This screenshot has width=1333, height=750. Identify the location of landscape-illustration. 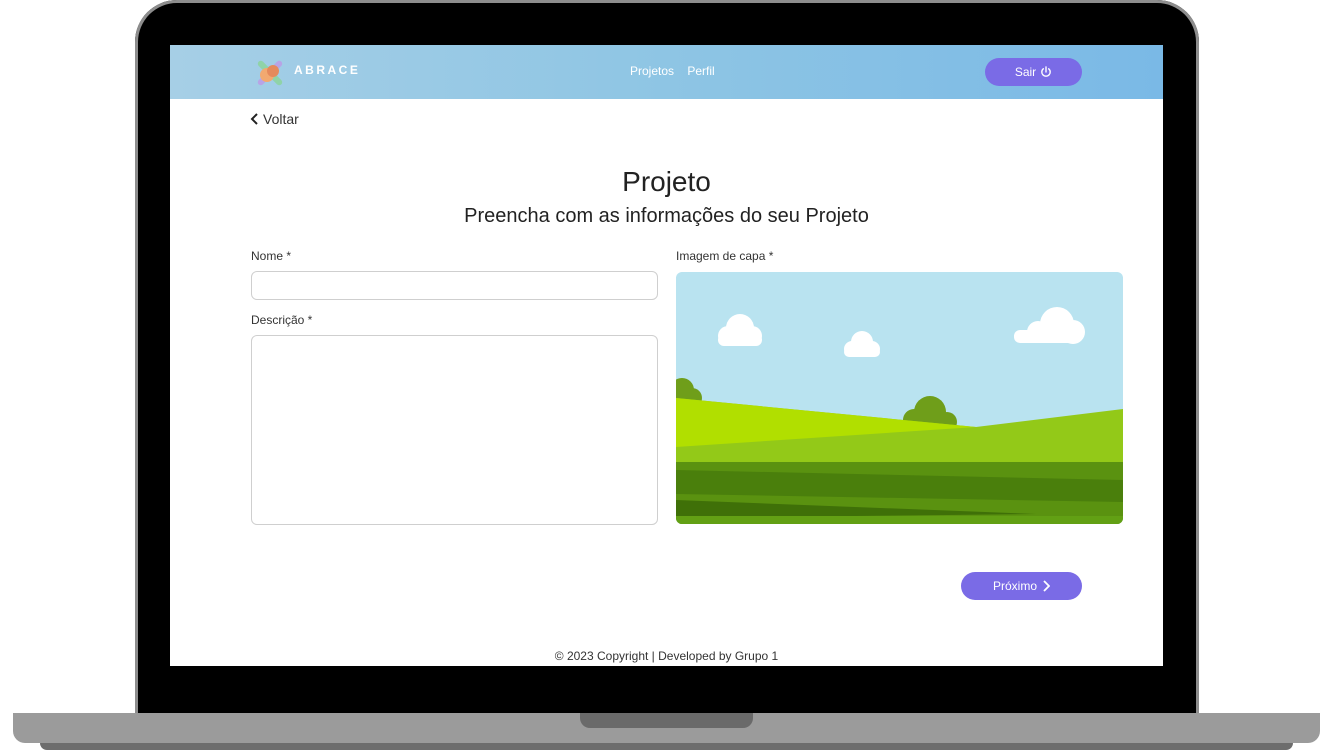
(899, 398).